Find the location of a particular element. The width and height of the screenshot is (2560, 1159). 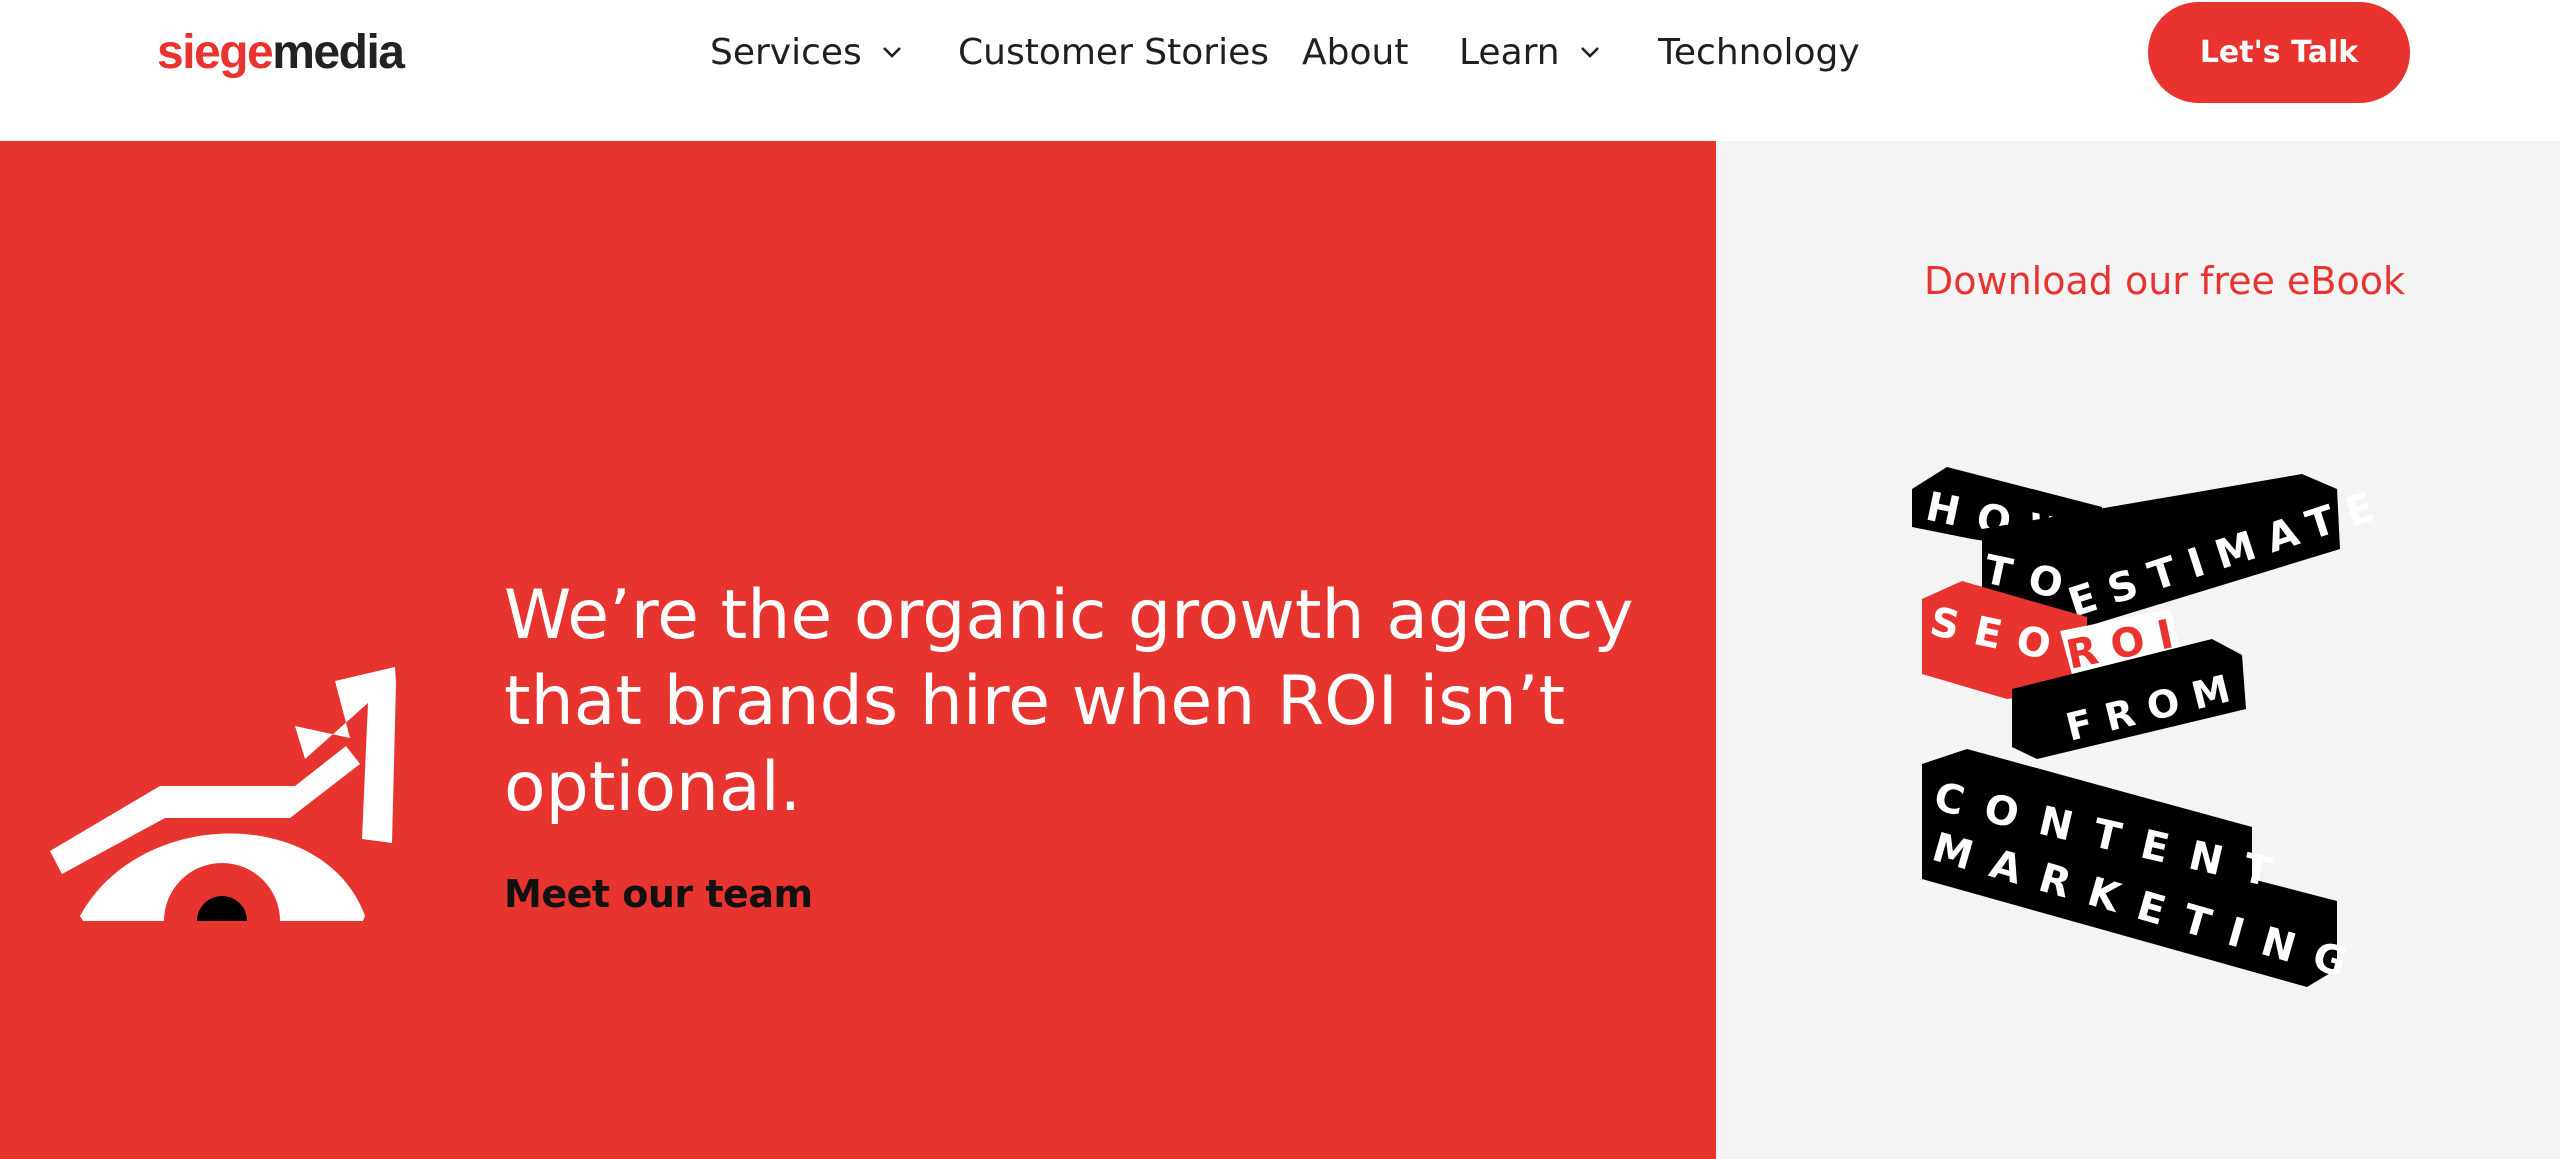

download-ebook-link: Download our free eBook is located at coordinates (2164, 281).